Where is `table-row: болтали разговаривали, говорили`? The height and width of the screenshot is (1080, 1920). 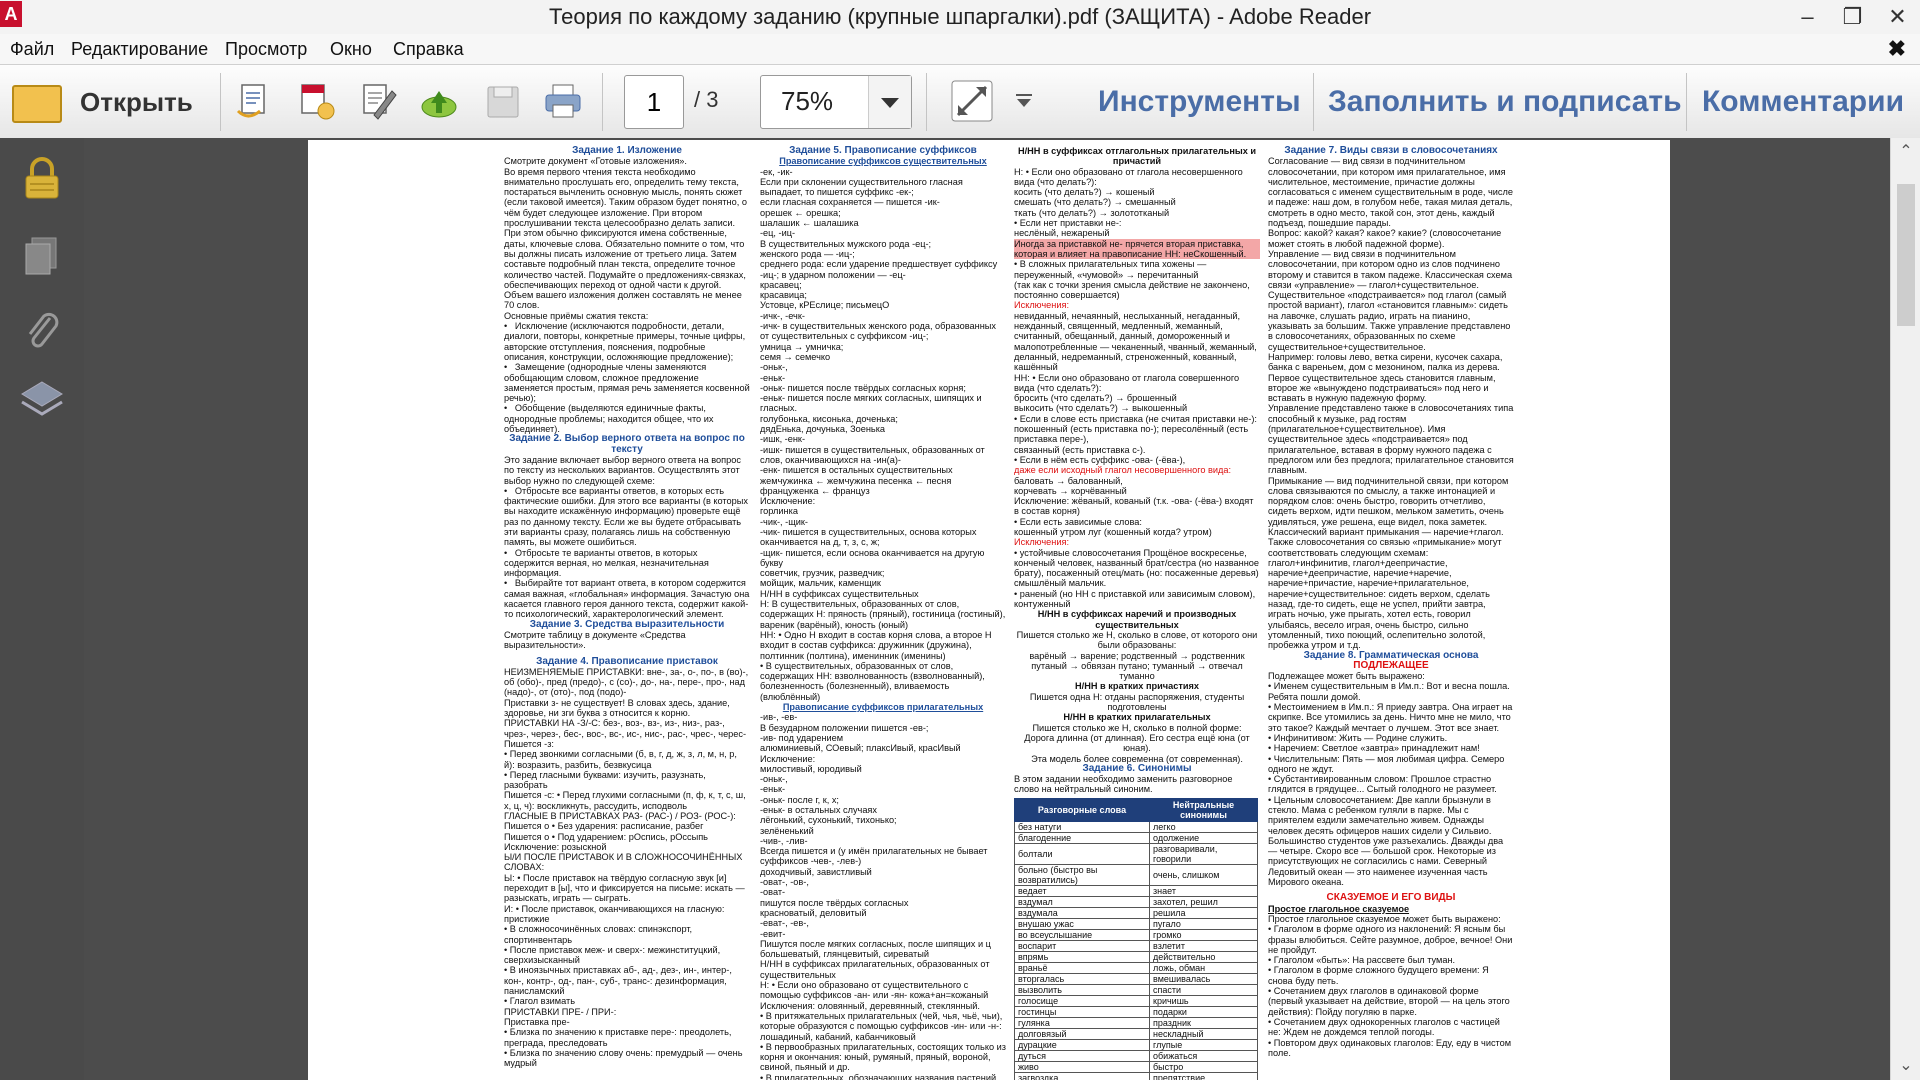 table-row: болтали разговаривали, говорили is located at coordinates (1135, 854).